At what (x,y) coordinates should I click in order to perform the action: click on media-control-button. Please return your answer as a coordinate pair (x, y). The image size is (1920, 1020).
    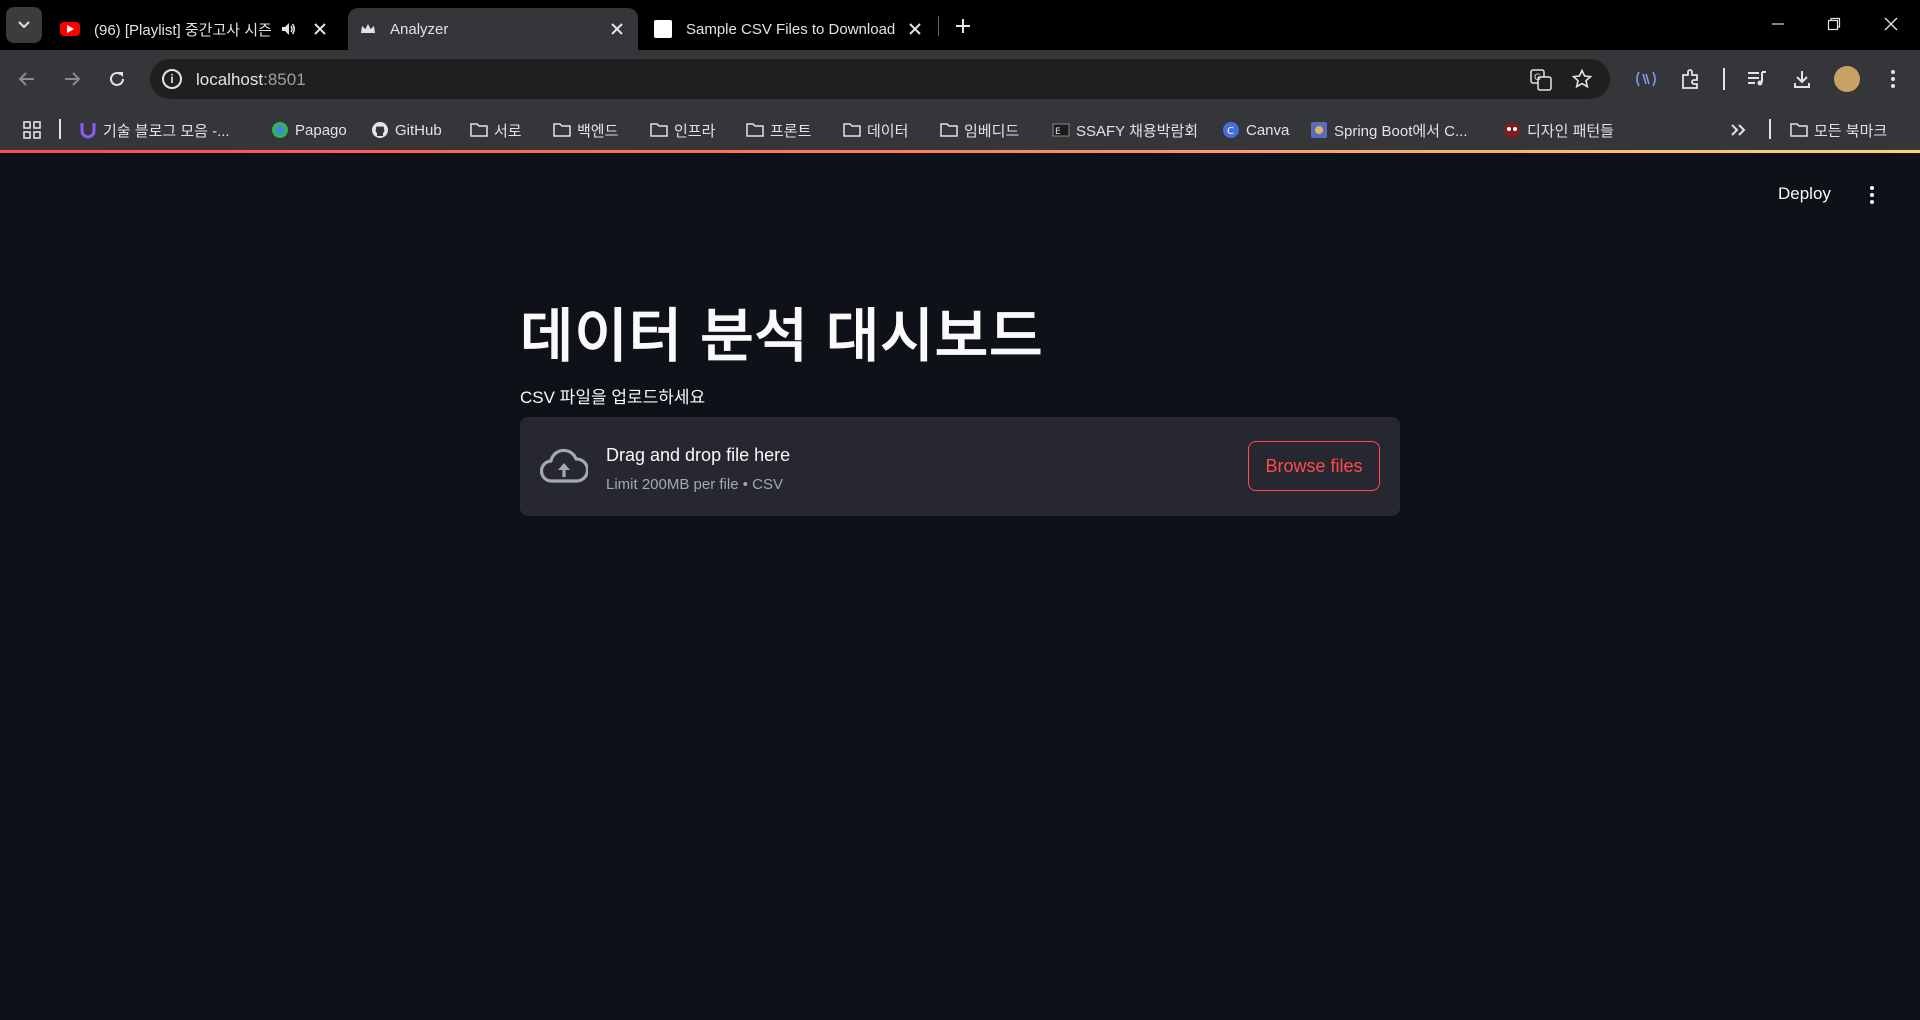
    Looking at the image, I should click on (1757, 79).